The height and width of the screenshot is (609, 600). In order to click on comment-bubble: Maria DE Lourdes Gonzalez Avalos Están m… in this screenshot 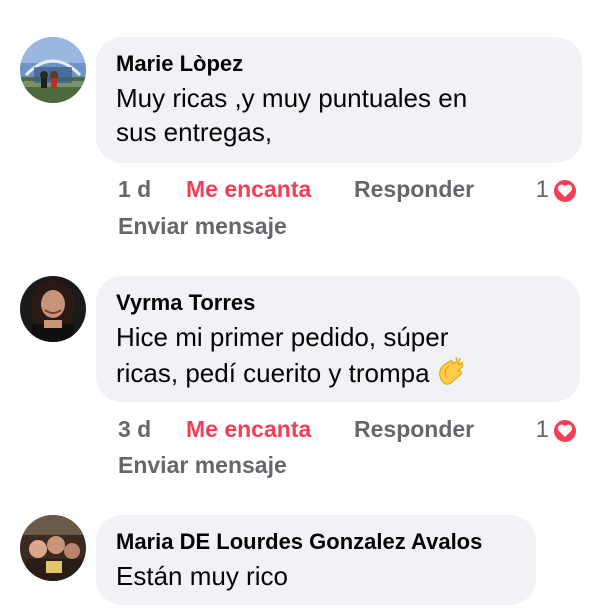, I will do `click(316, 560)`.